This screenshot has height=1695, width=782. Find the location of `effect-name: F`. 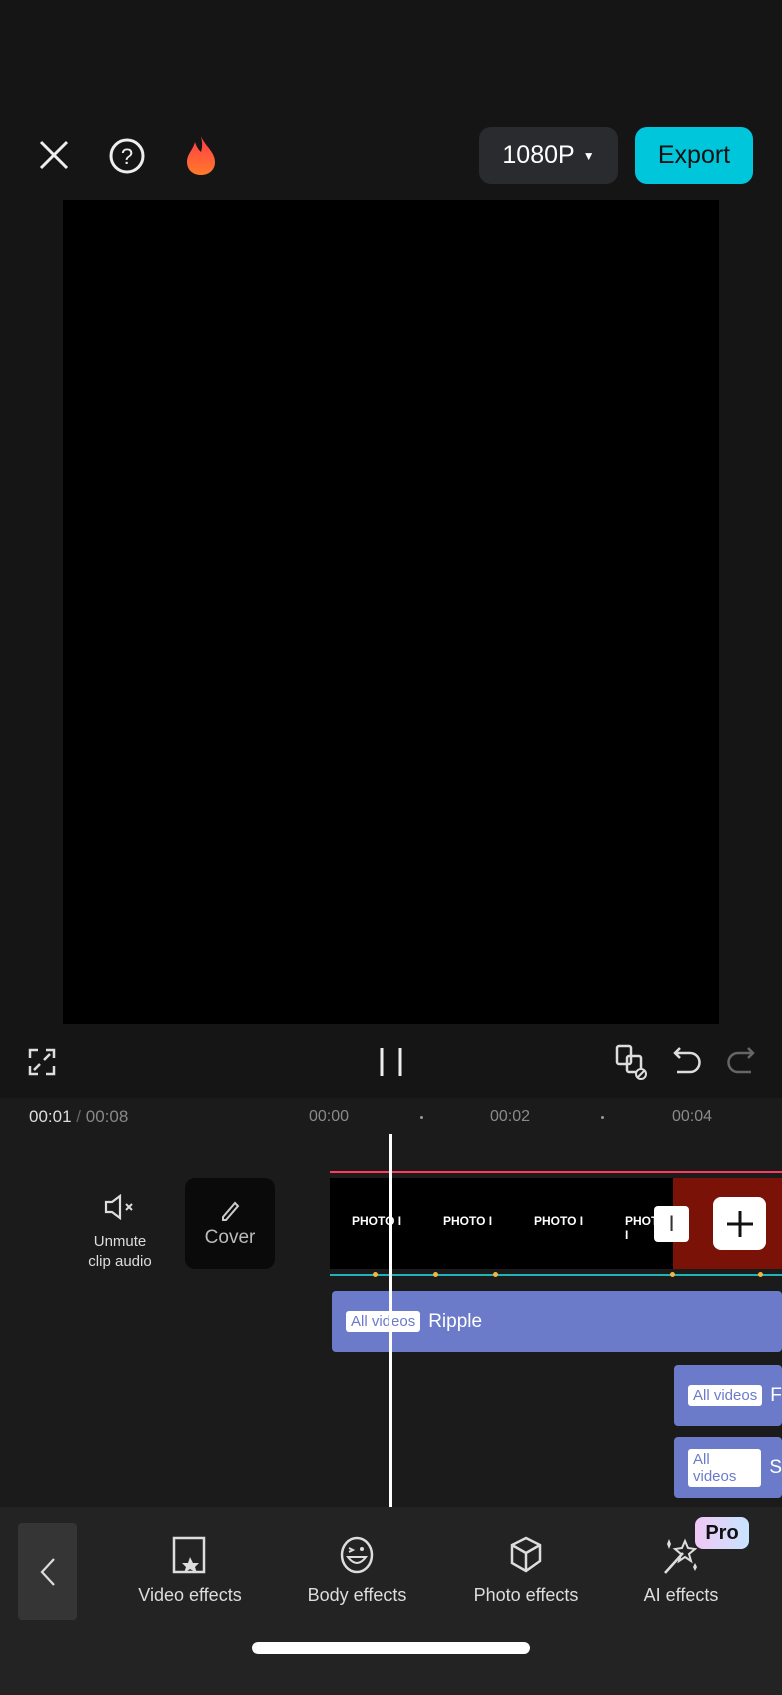

effect-name: F is located at coordinates (776, 1395).